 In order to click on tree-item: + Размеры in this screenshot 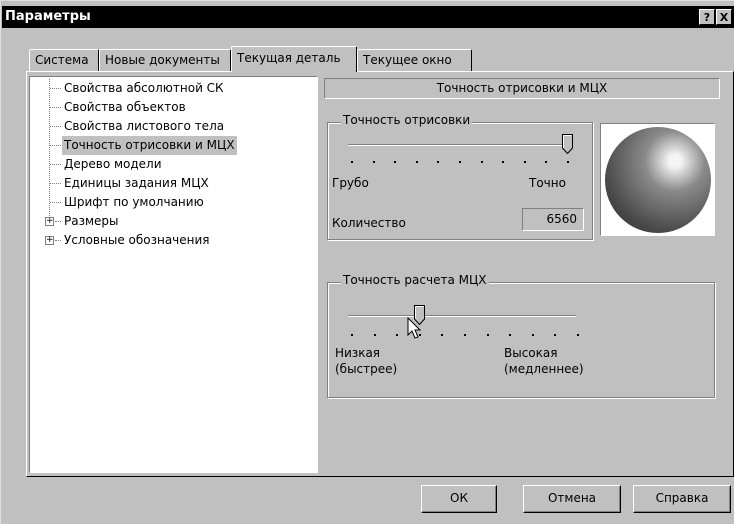, I will do `click(173, 221)`.